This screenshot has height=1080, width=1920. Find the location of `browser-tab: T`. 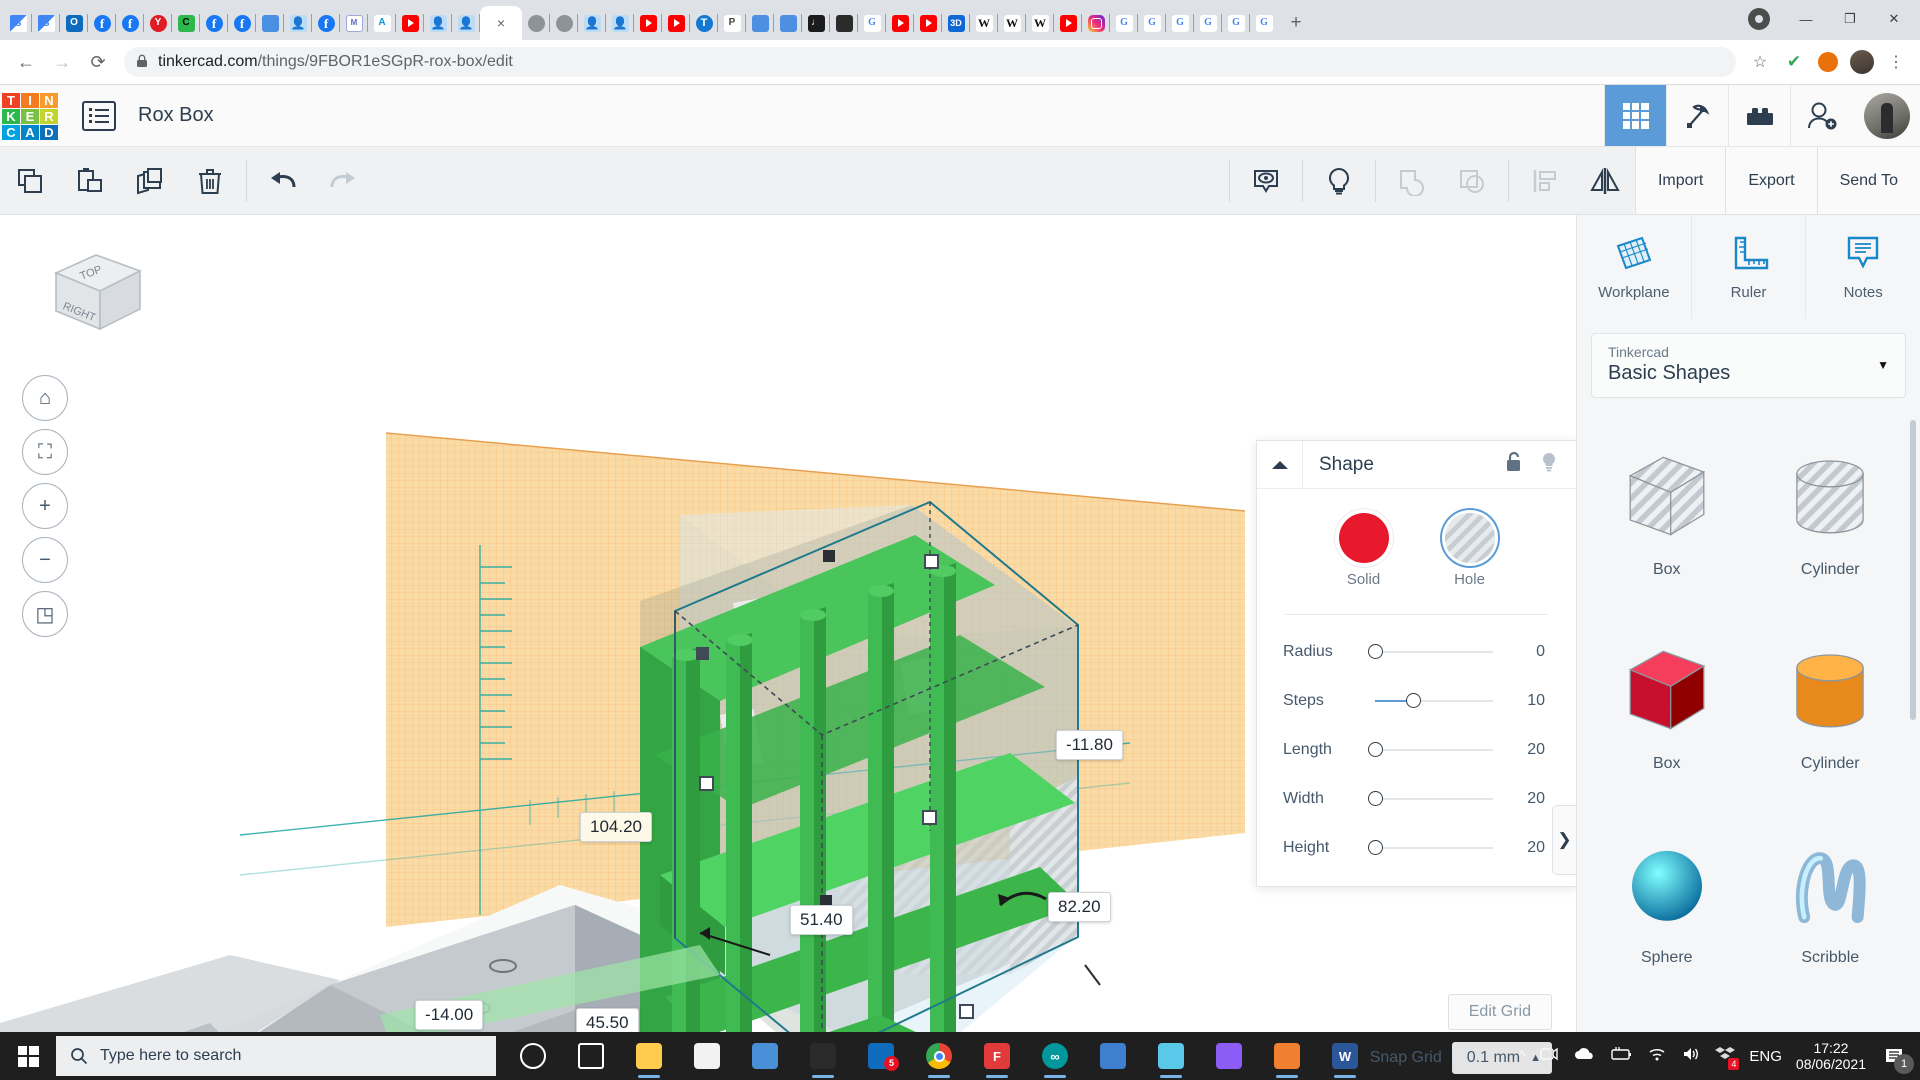

browser-tab: T is located at coordinates (704, 23).